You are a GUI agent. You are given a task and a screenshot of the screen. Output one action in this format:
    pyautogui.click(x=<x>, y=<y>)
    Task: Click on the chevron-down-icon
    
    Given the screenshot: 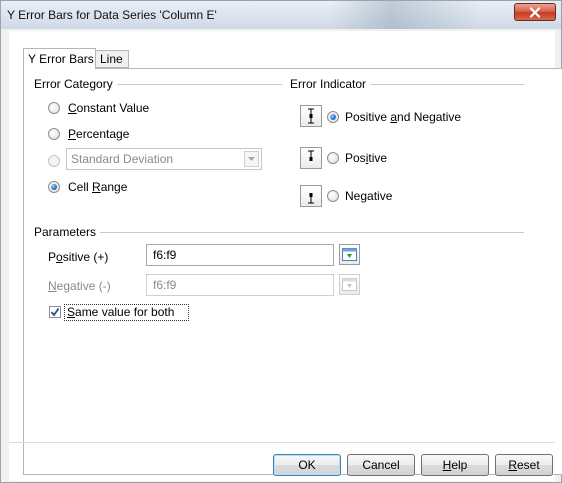 What is the action you would take?
    pyautogui.click(x=251, y=159)
    